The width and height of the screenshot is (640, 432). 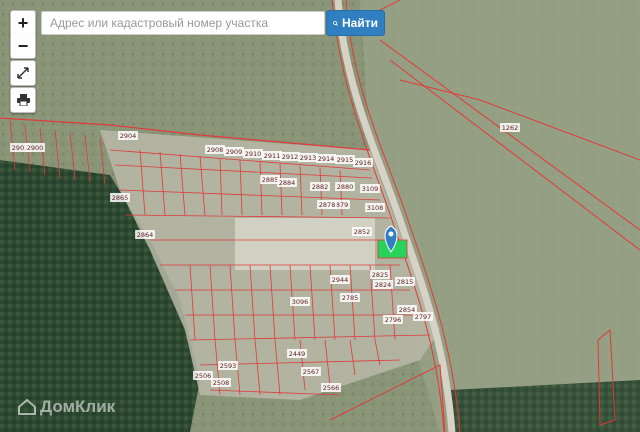 I want to click on plot-number: 2449, so click(x=297, y=354).